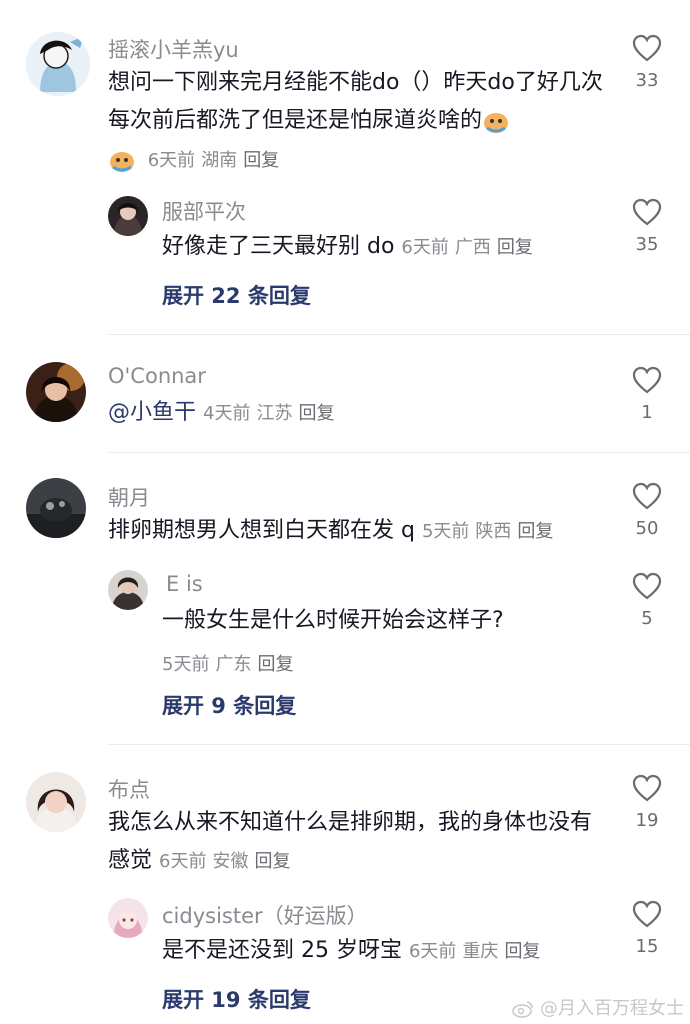  Describe the element at coordinates (261, 530) in the screenshot. I see `comment-content: 排卵期想男人想到白天都在发 q` at that location.